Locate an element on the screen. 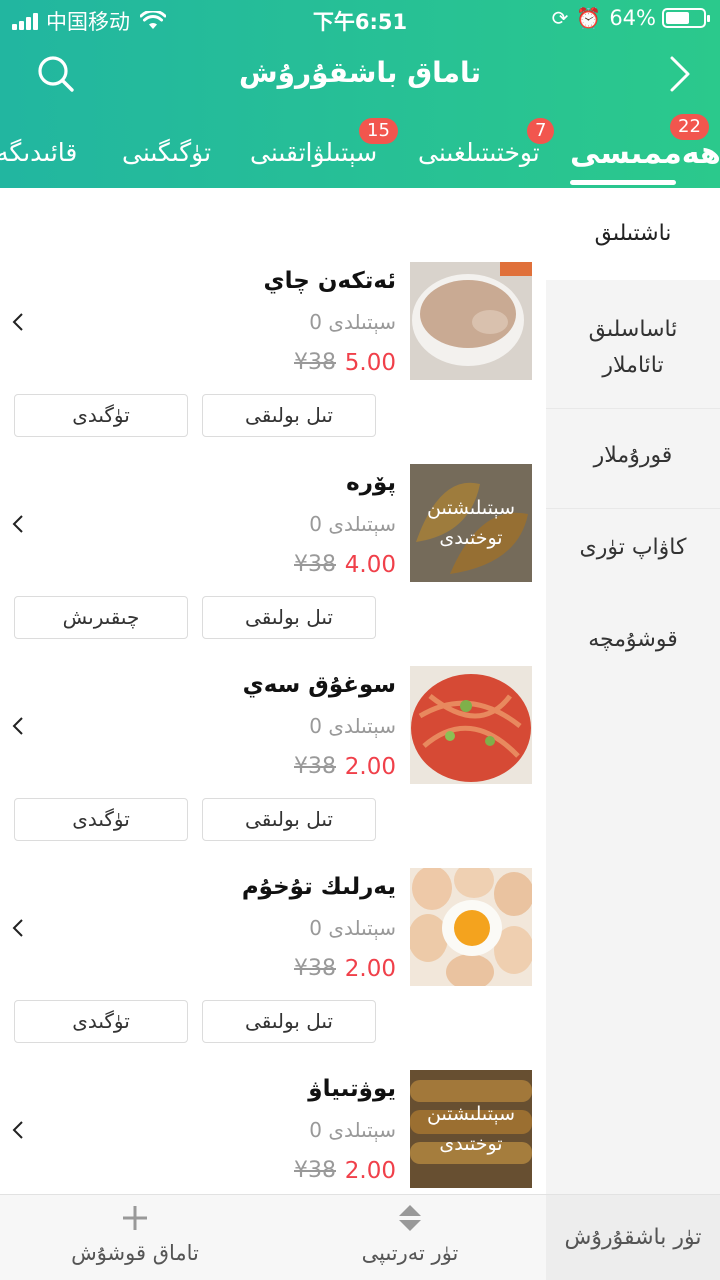 The width and height of the screenshot is (720, 1280). battery-percent: 64% is located at coordinates (632, 18).